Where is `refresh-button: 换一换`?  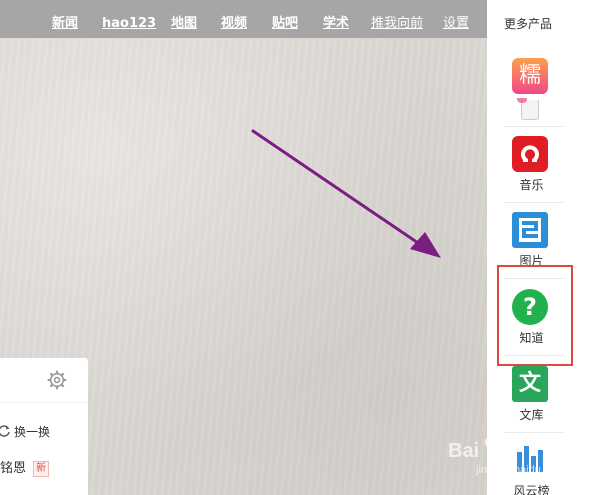
refresh-button: 换一换 is located at coordinates (32, 432).